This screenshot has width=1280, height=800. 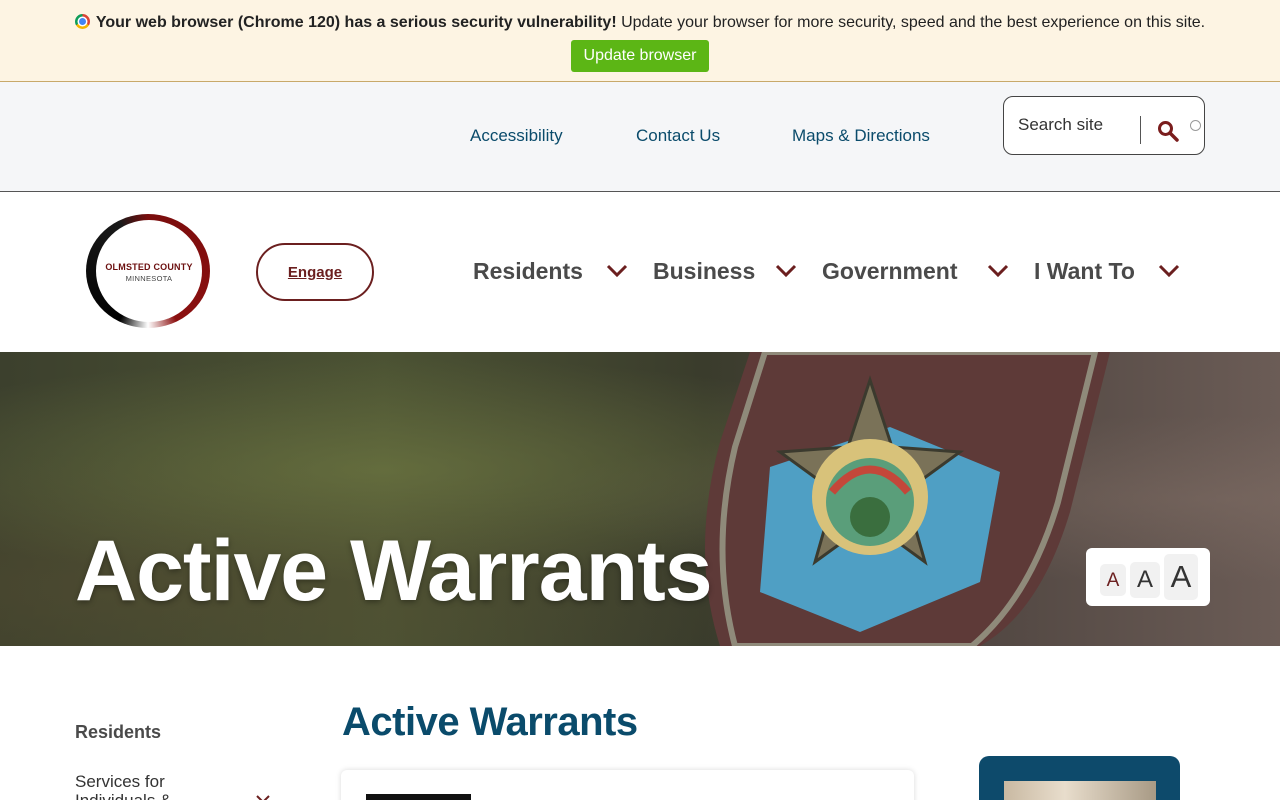 What do you see at coordinates (861, 136) in the screenshot?
I see `maps-directions-link: Maps & Directions` at bounding box center [861, 136].